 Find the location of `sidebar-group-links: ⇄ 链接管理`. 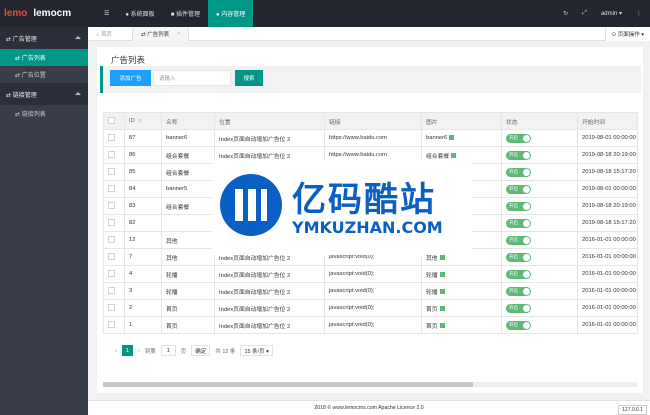

sidebar-group-links: ⇄ 链接管理 is located at coordinates (44, 94).